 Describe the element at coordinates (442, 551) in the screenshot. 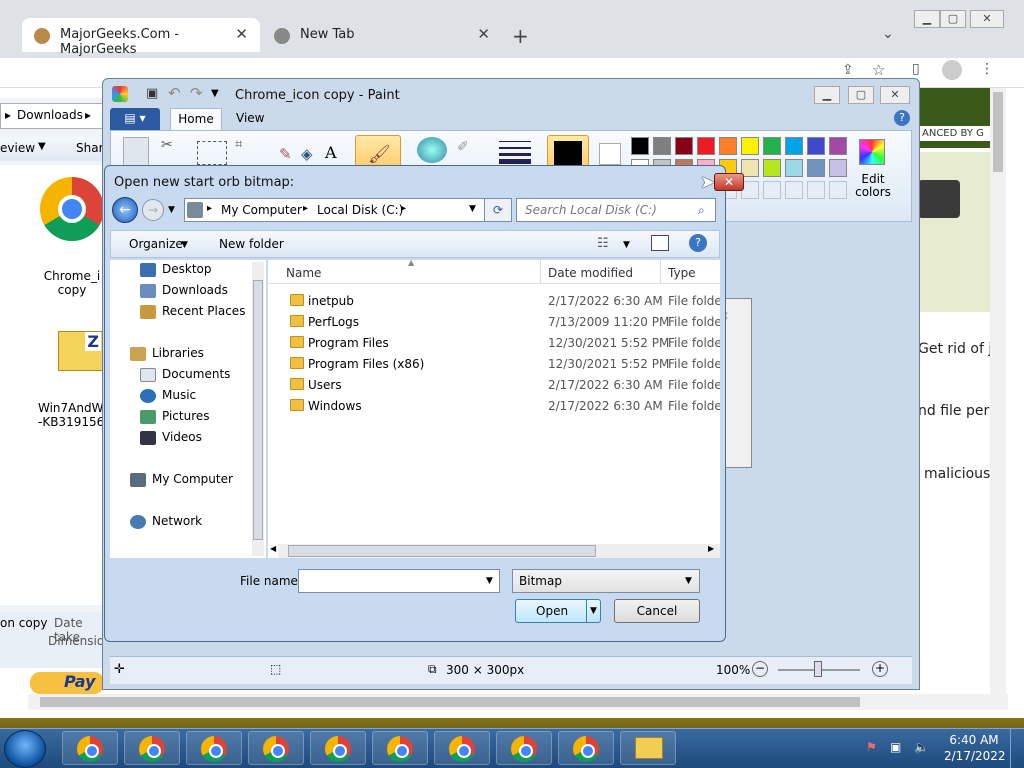

I see `hscroll-thumb` at that location.